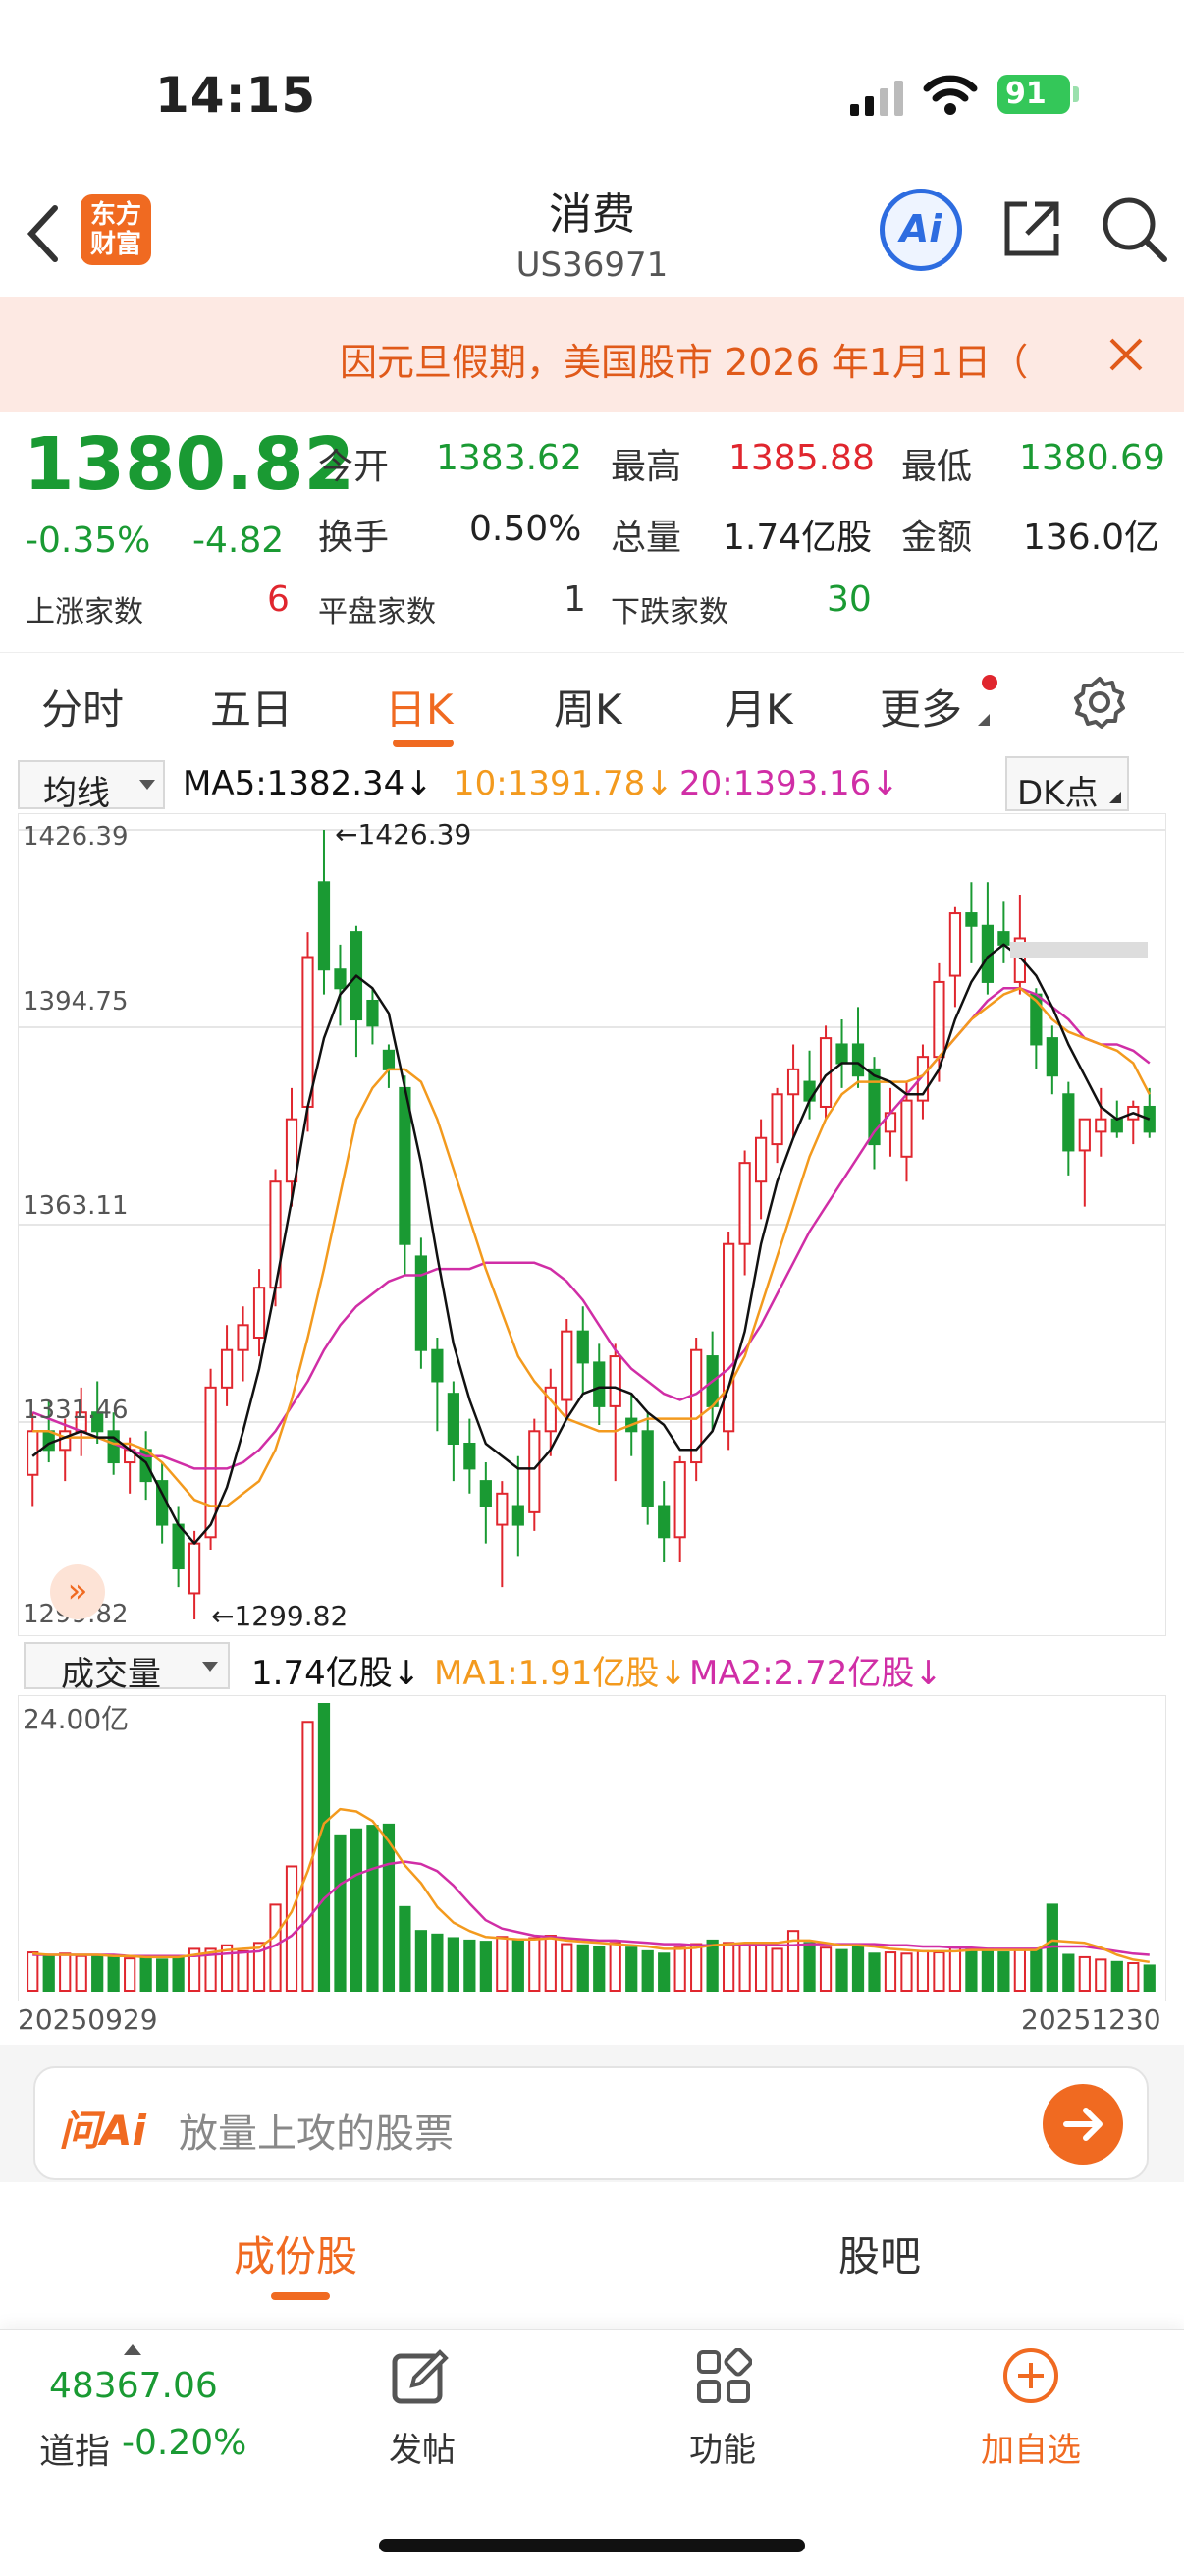  Describe the element at coordinates (921, 707) in the screenshot. I see `tab-more: 更多` at that location.